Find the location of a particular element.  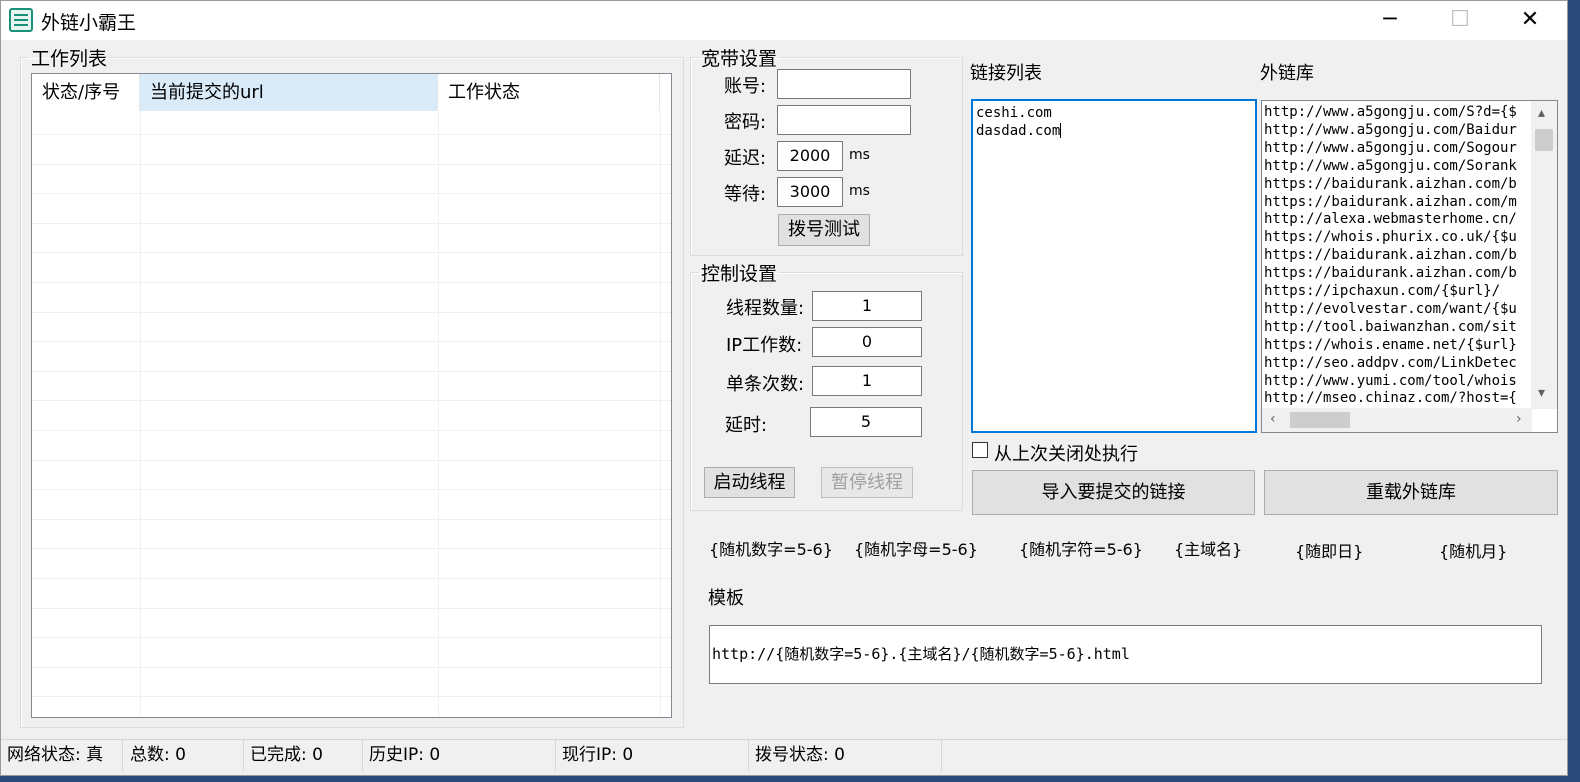

link-list-title: 链接列表 is located at coordinates (1006, 73).